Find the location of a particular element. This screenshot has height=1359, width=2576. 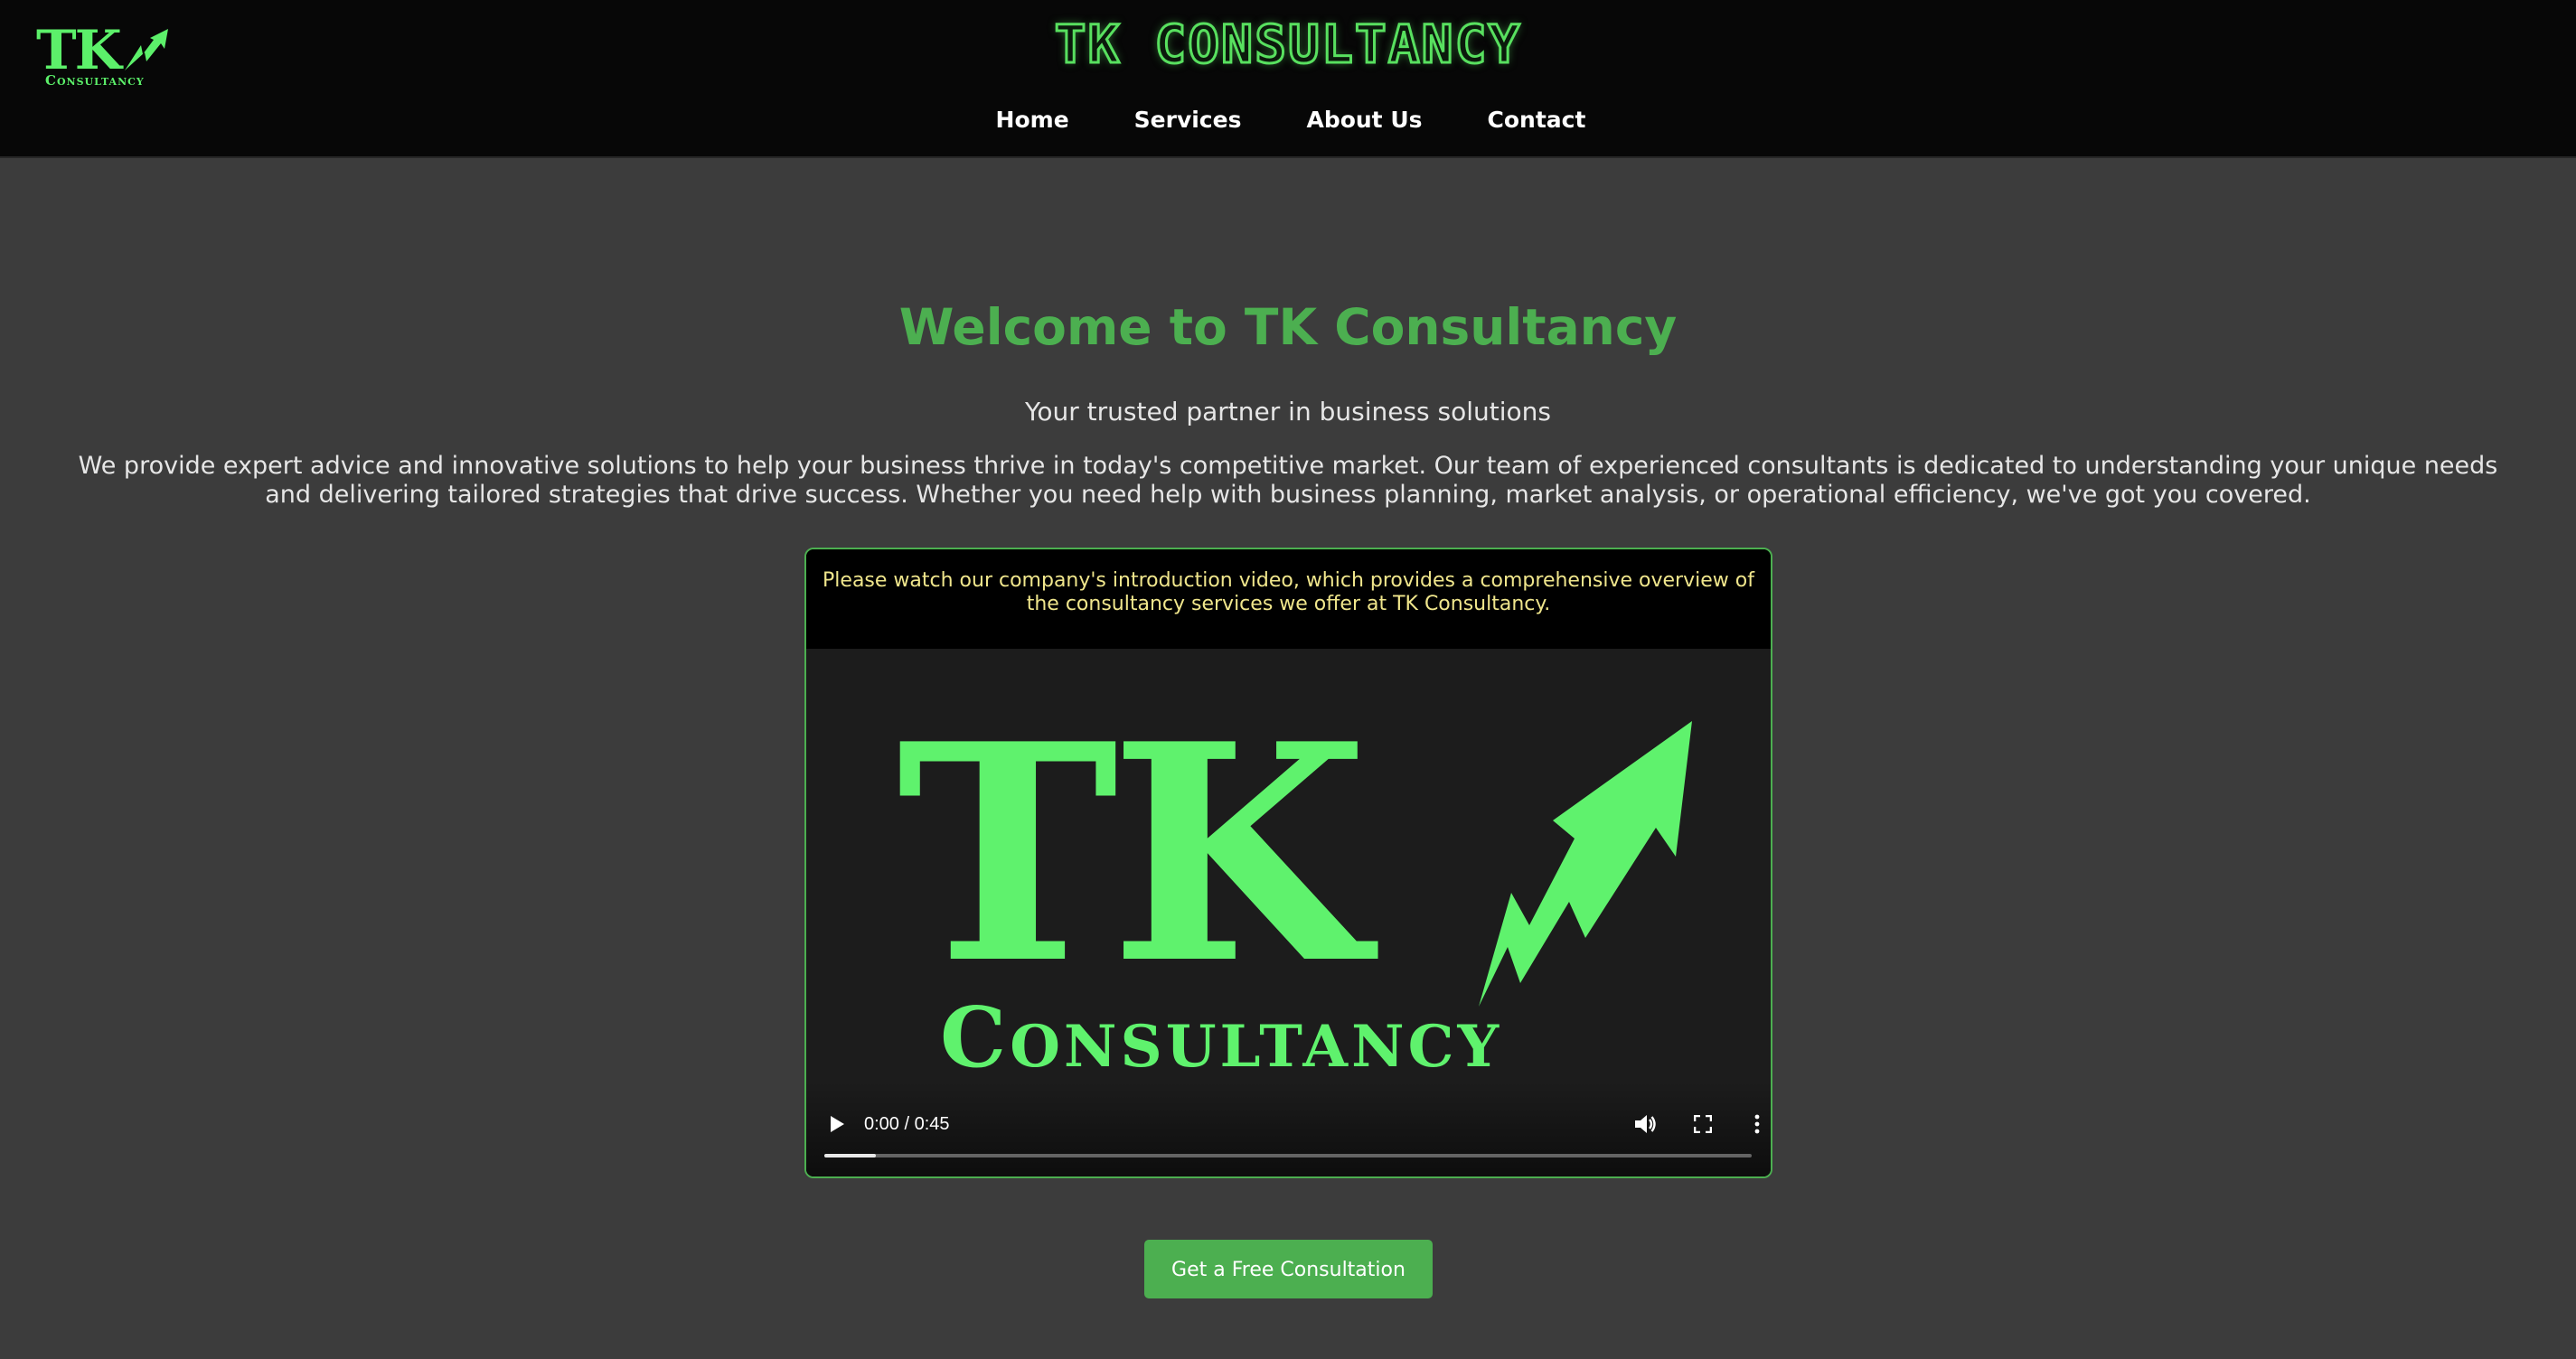

nav-link-about-us: About Us is located at coordinates (1364, 120).